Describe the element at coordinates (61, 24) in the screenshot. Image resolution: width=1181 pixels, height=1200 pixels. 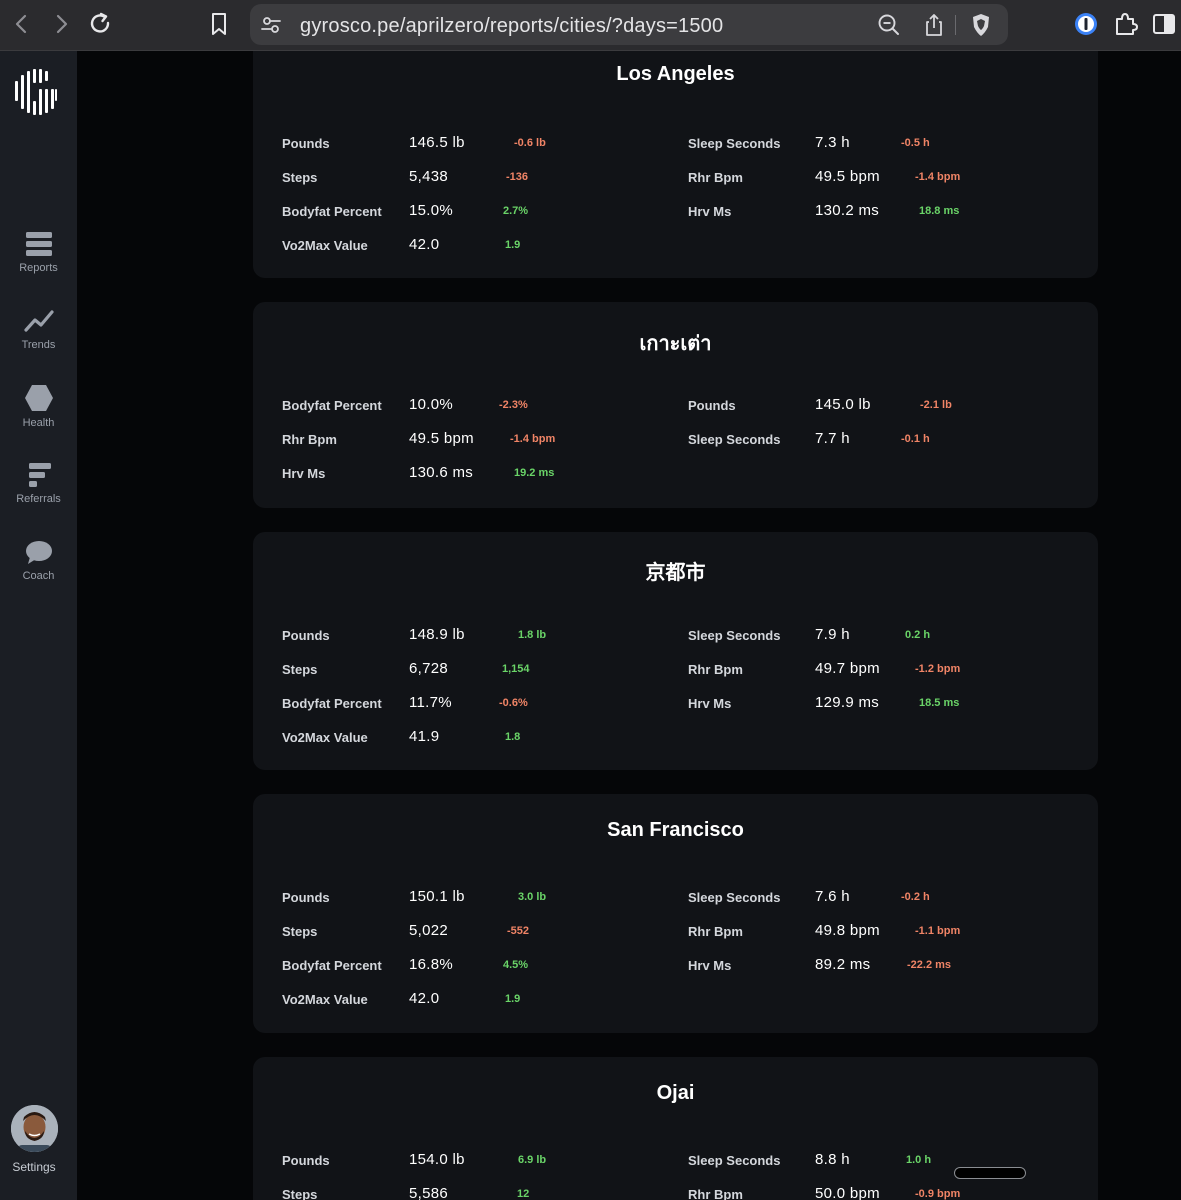
I see `forward-icon` at that location.